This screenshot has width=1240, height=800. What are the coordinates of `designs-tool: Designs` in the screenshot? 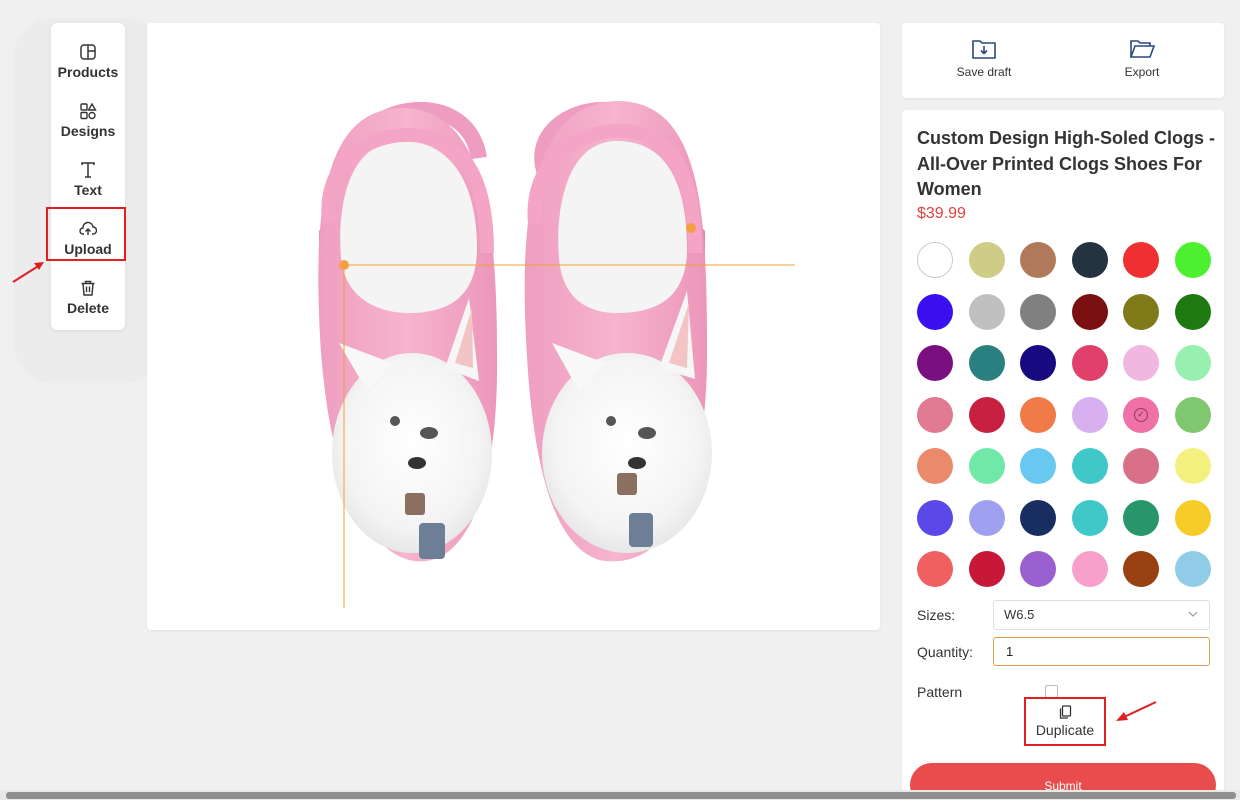 It's located at (88, 120).